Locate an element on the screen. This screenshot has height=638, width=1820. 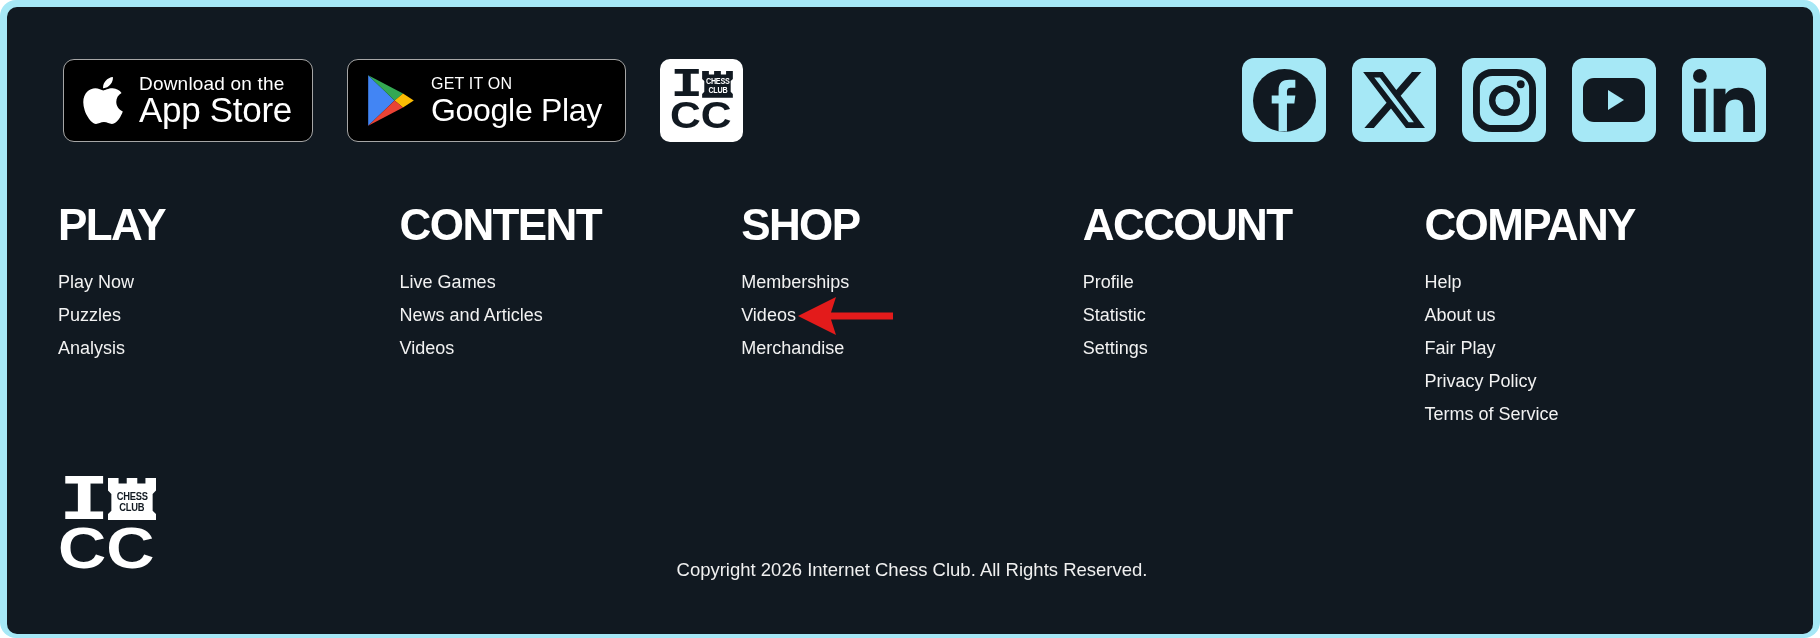
footer-link: Puzzles is located at coordinates (90, 315).